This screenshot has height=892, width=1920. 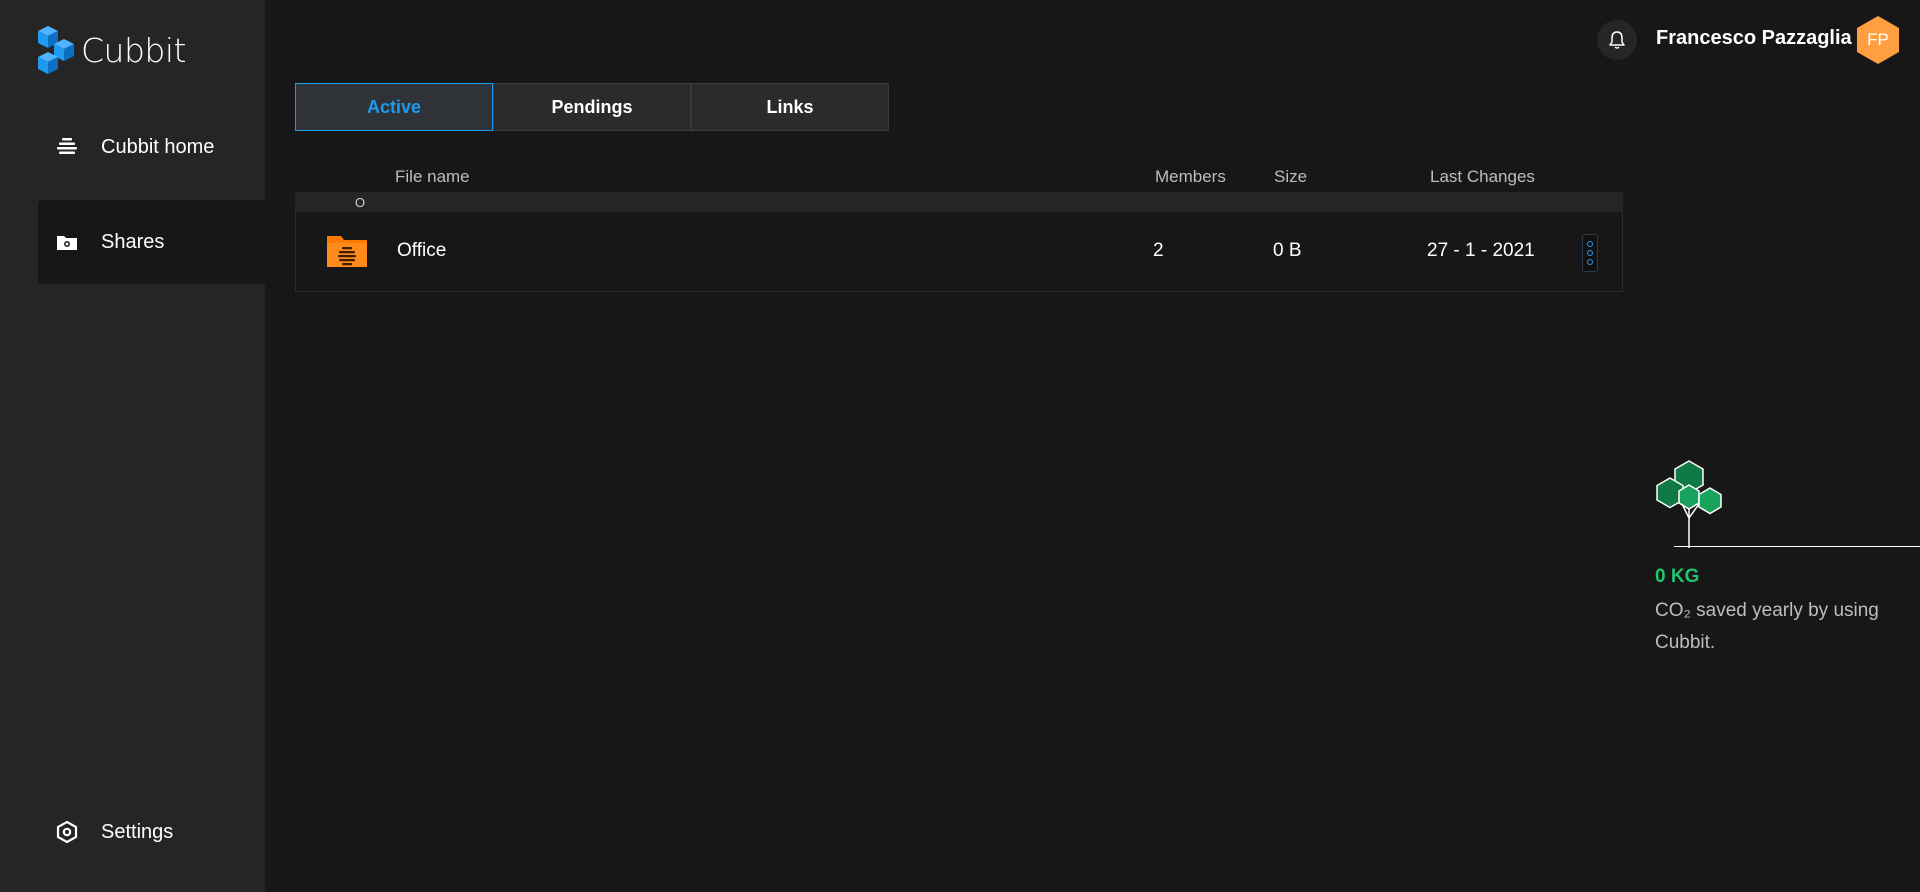 I want to click on tab-links: Links, so click(x=790, y=107).